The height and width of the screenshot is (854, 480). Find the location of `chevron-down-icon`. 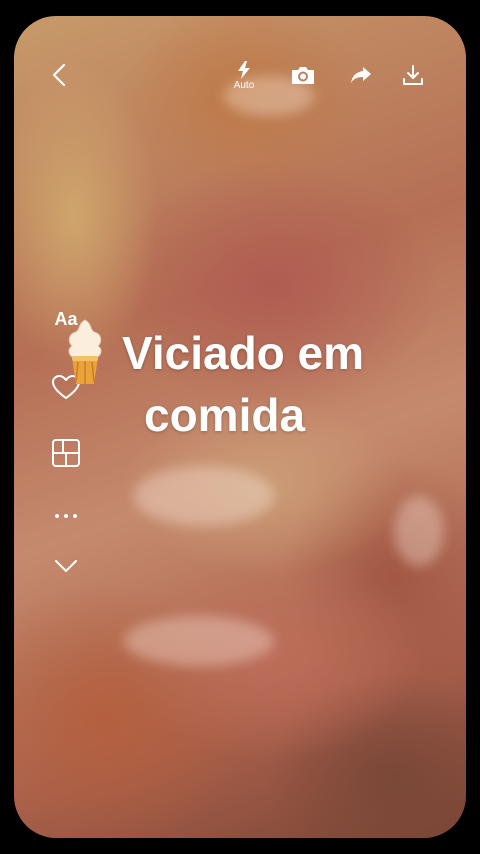

chevron-down-icon is located at coordinates (66, 566).